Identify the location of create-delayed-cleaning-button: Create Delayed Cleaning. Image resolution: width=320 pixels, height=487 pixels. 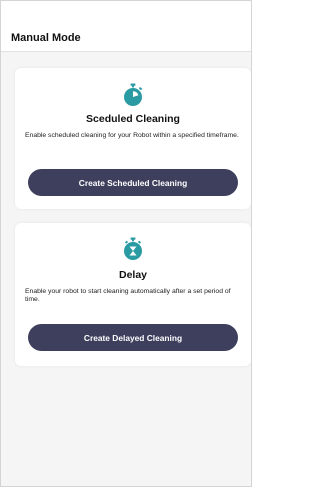
(133, 337).